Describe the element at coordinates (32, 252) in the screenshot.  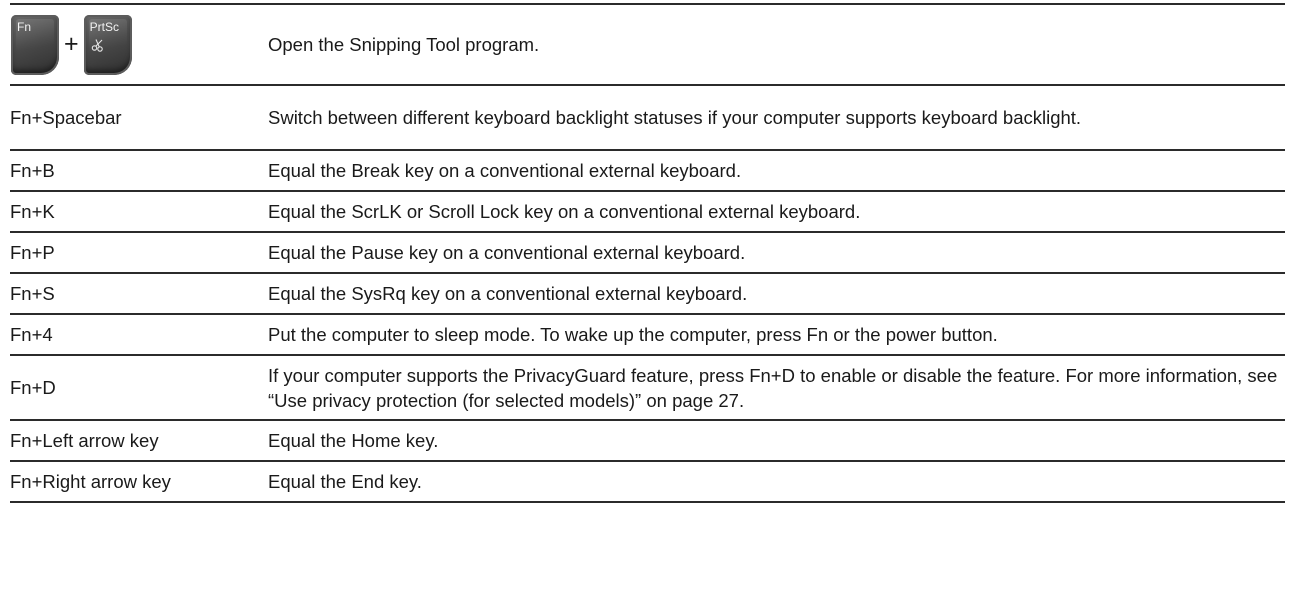
I see `key-cell: Fn+P` at that location.